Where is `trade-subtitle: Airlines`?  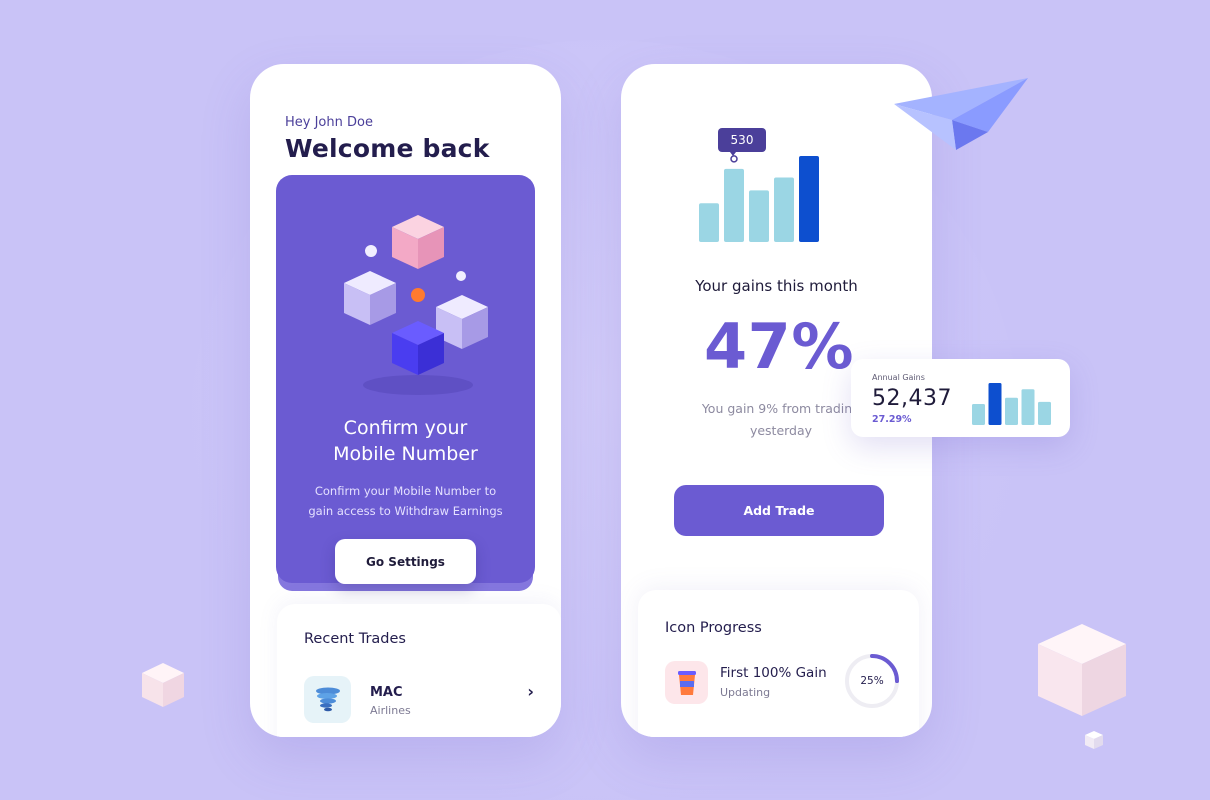 trade-subtitle: Airlines is located at coordinates (390, 710).